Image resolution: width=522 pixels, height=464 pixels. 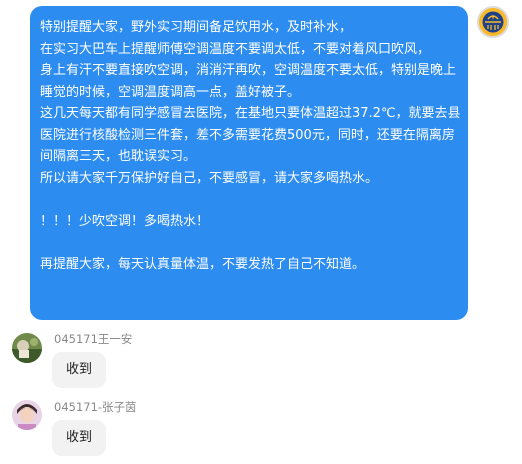 What do you see at coordinates (196, 27) in the screenshot?
I see `message-line: 特别提醒大家，野外实习期间备足饮用水，及时补水，` at bounding box center [196, 27].